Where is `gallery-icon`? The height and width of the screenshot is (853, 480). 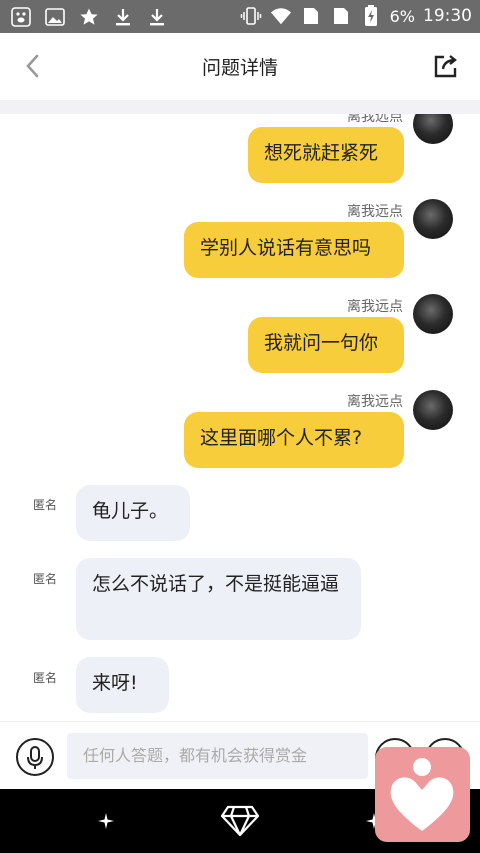 gallery-icon is located at coordinates (55, 17).